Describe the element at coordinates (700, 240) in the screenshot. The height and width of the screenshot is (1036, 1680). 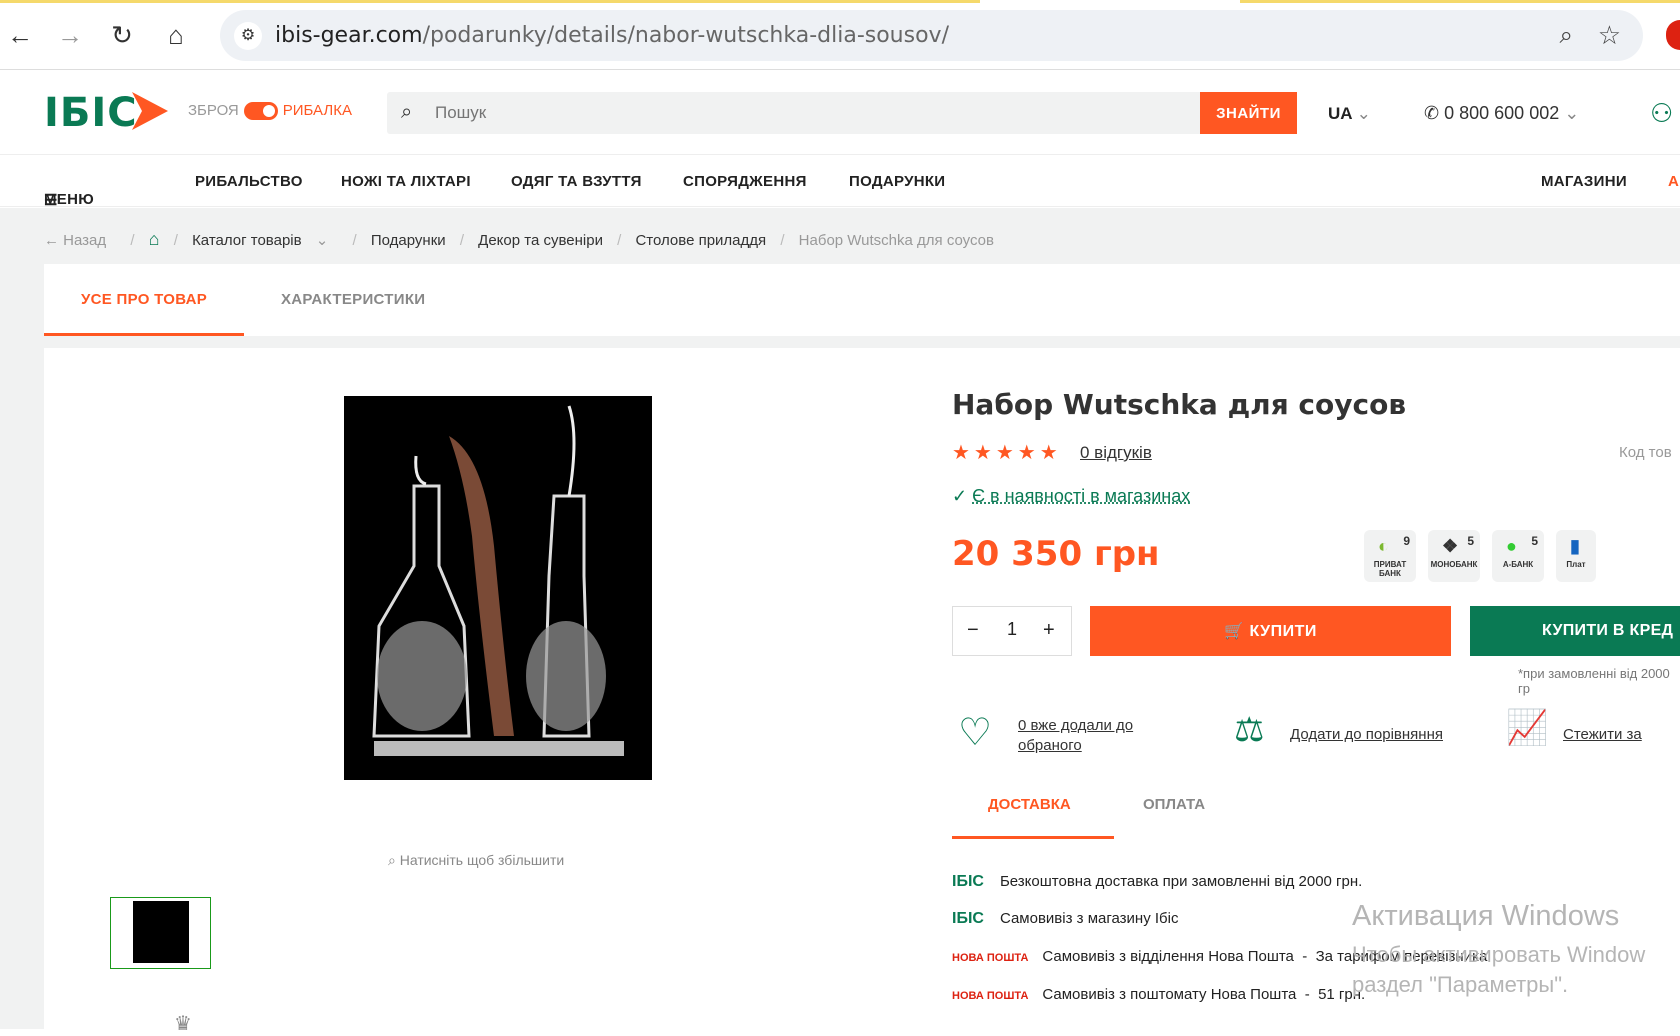
I see `breadcrumb-item: Столове приладдя` at that location.